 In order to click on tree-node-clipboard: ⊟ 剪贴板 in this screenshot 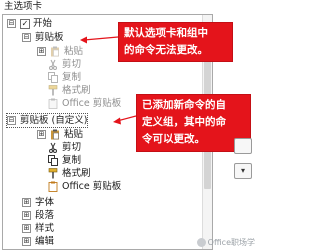, I will do `click(43, 37)`.